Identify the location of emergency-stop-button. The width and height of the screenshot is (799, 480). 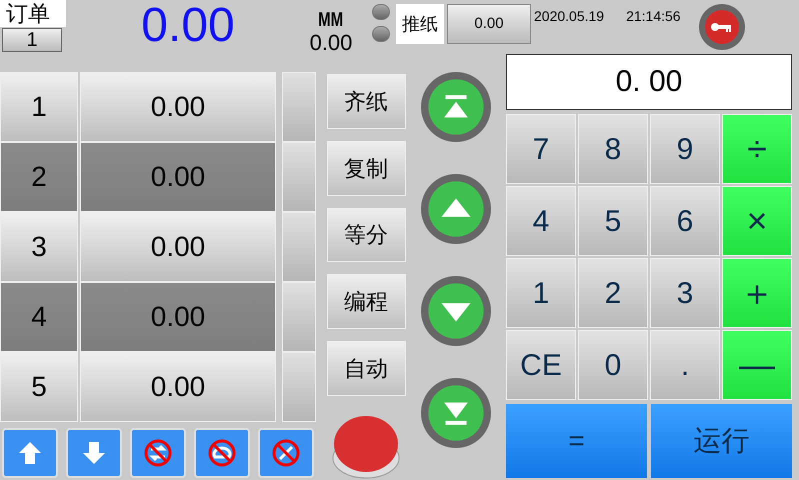
(366, 447).